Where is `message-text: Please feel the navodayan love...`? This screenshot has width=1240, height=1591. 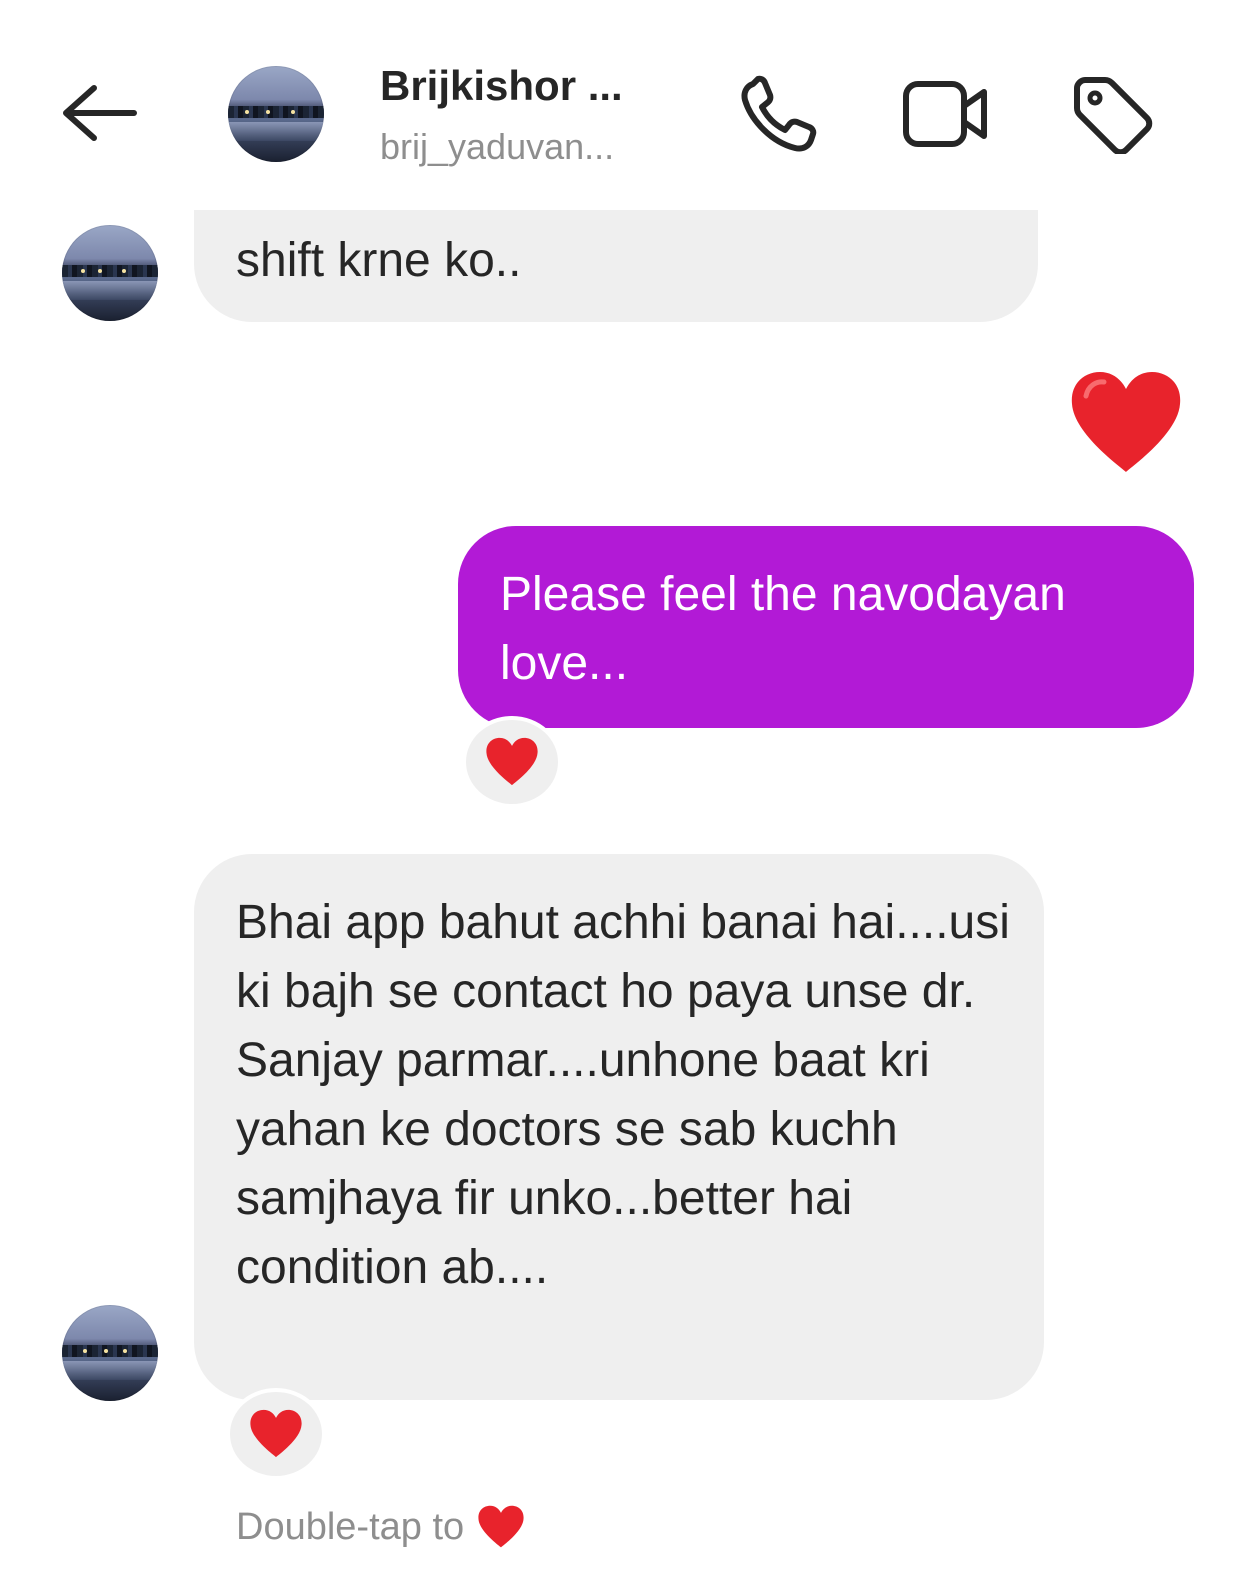 message-text: Please feel the navodayan love... is located at coordinates (783, 629).